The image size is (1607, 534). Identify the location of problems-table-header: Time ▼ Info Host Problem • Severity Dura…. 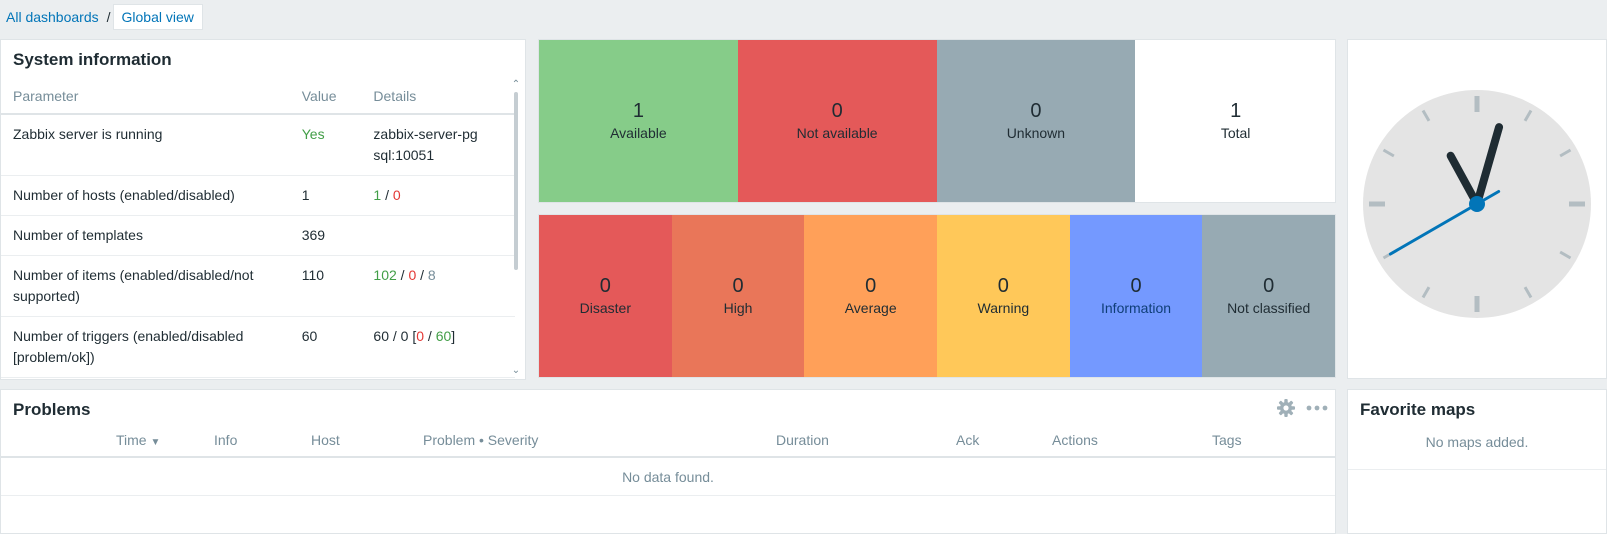
(668, 445).